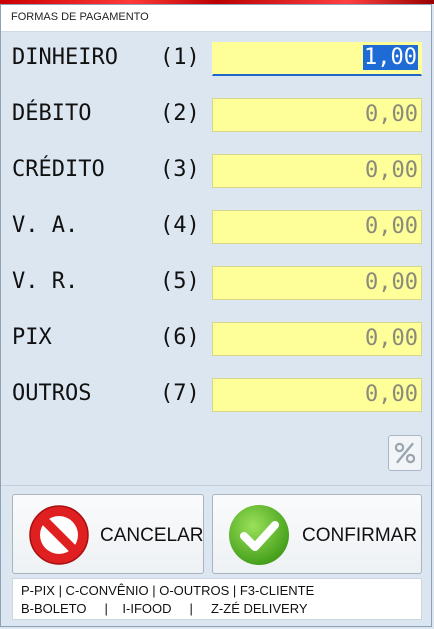 This screenshot has height=629, width=434. What do you see at coordinates (391, 338) in the screenshot?
I see `amount-value-pix: 0,00` at bounding box center [391, 338].